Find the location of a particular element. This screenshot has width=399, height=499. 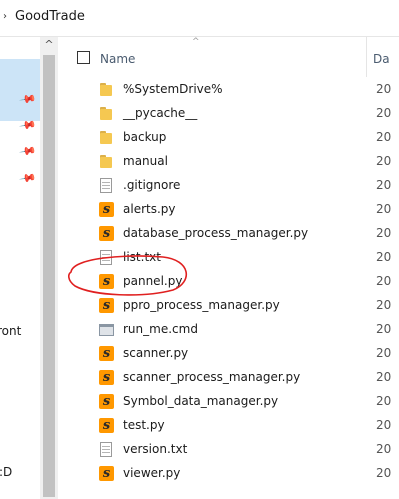

file-row: s scanner_process_manager.py 20 is located at coordinates (228, 378).